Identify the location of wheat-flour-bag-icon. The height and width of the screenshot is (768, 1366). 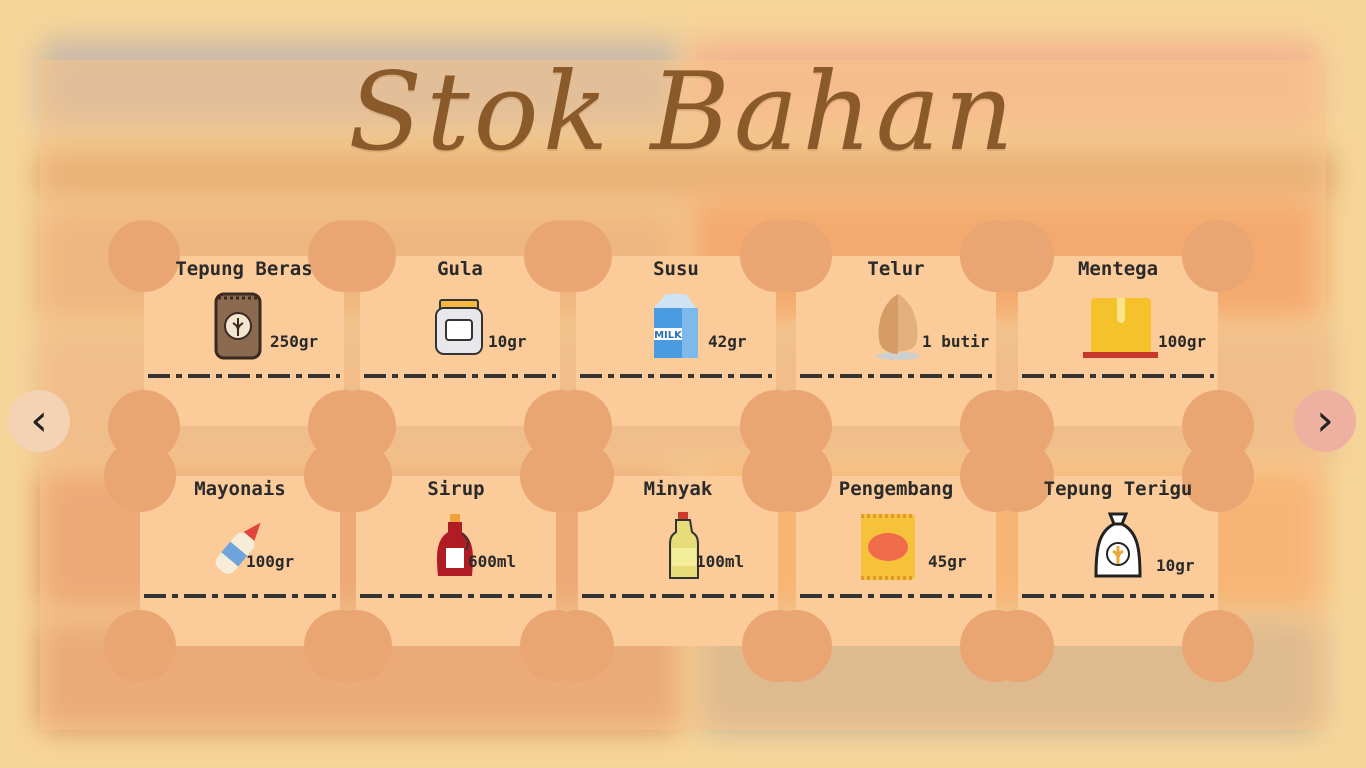
(1118, 545).